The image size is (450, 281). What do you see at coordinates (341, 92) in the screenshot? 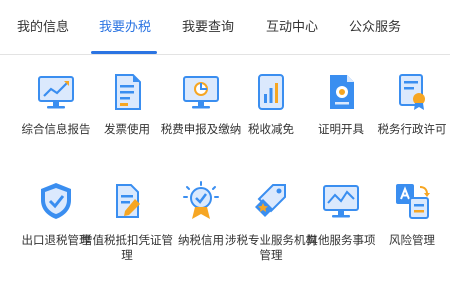
I see `certificate-document-icon` at bounding box center [341, 92].